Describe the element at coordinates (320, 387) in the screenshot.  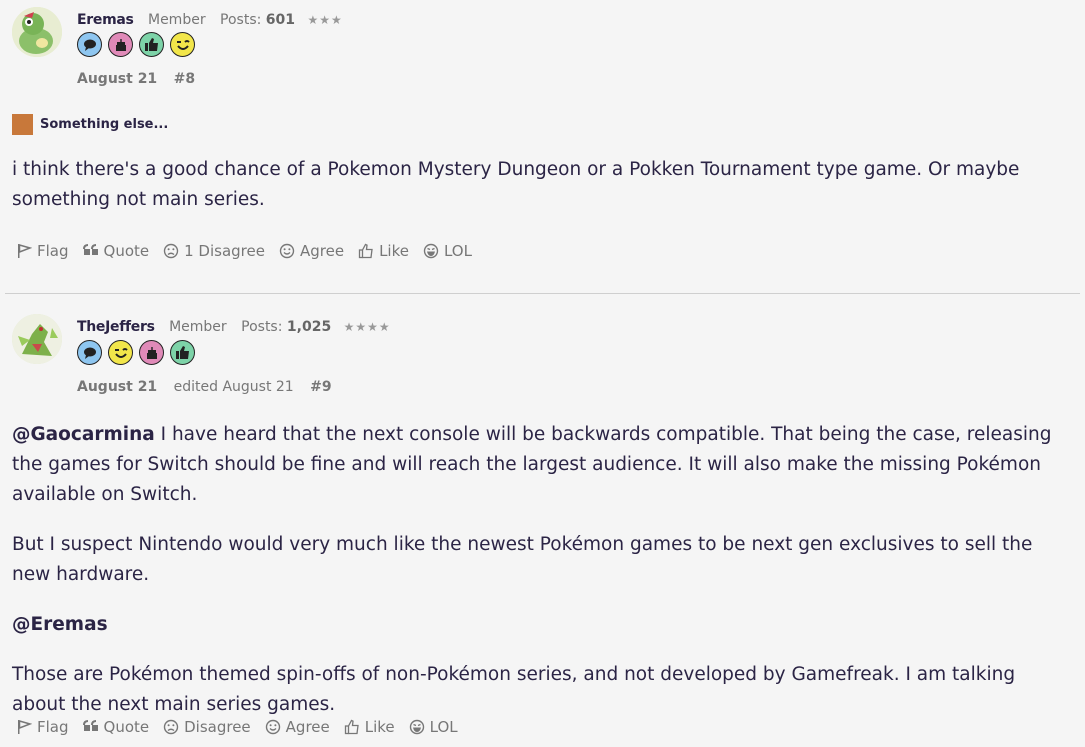
I see `post-number: #9` at that location.